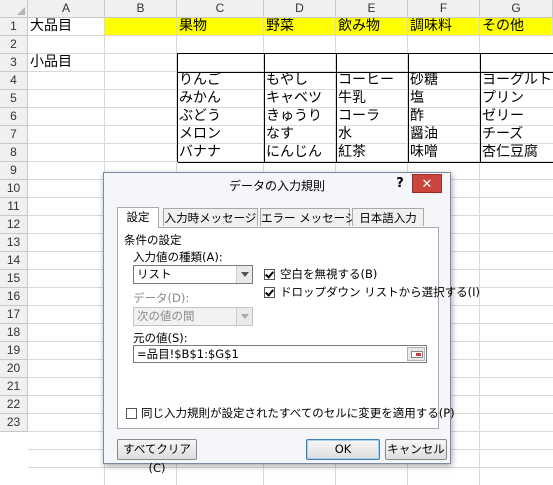 This screenshot has height=485, width=553. Describe the element at coordinates (372, 117) in the screenshot. I see `item-cell: コーラ` at that location.